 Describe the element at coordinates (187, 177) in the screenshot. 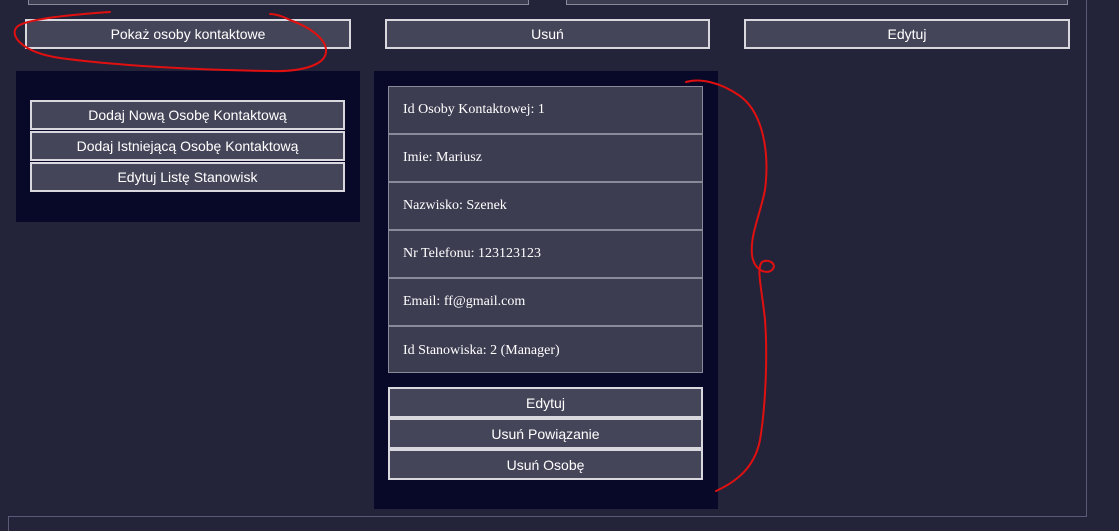

I see `edit-positions-button: Edytuj Listę Stanowisk` at that location.